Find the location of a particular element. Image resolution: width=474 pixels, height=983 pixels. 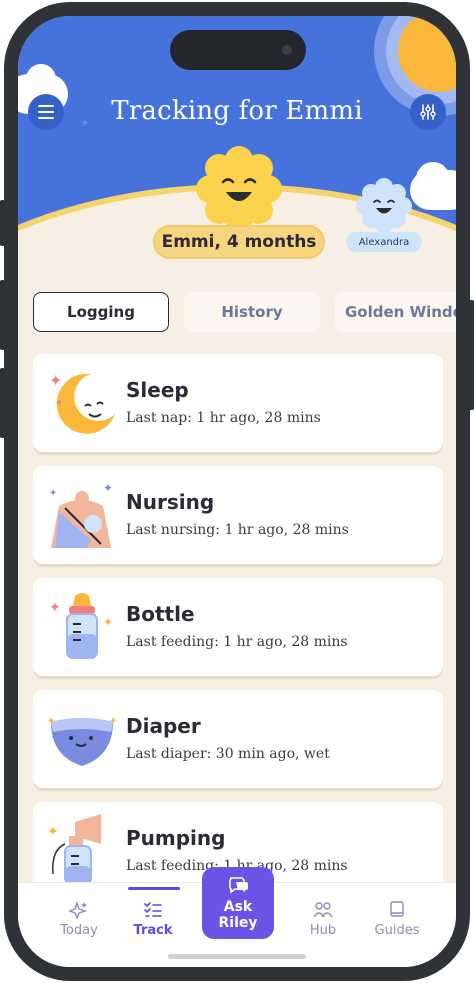

card-subtitle: Last feeding: 1 hr ago, 28 mins is located at coordinates (237, 642).